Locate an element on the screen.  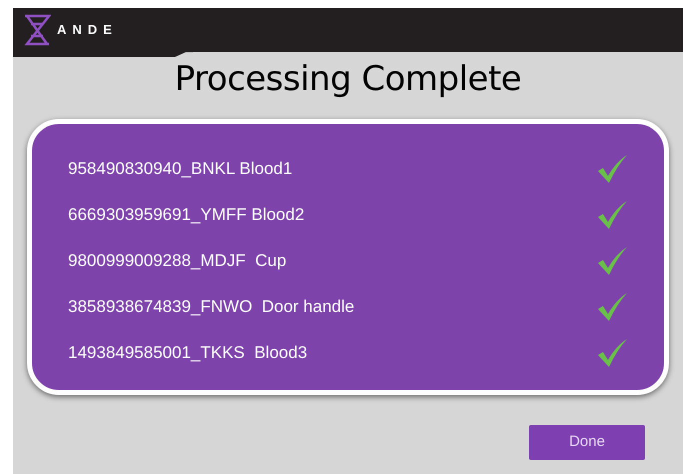
sample-label: 1493849585001_TKKS Blood3 is located at coordinates (188, 353).